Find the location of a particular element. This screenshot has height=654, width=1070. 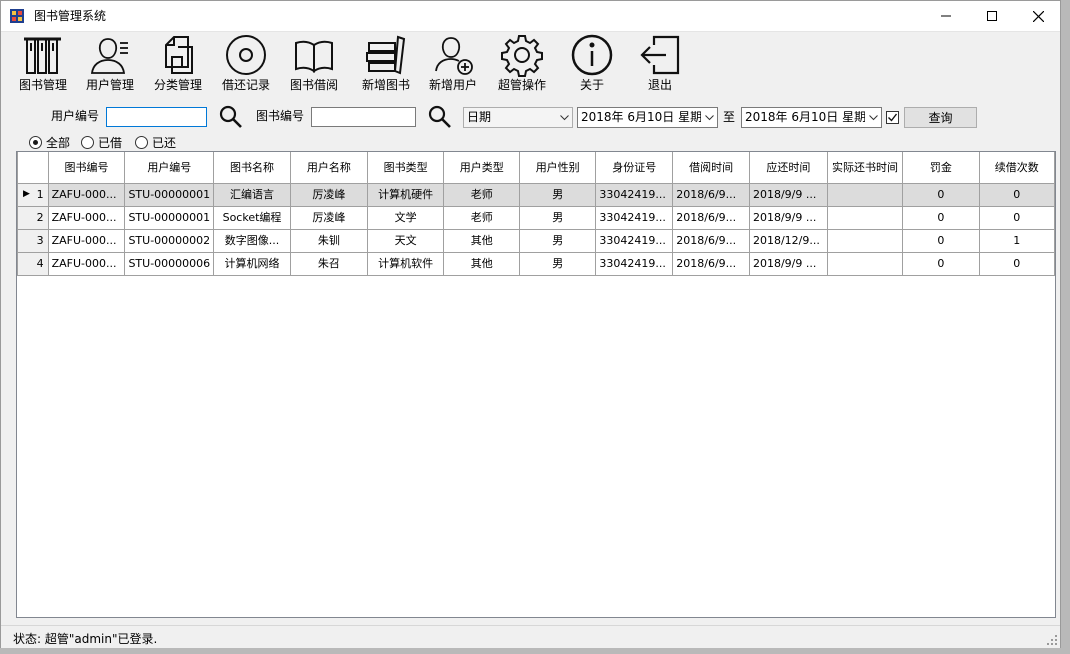

toolbar-book-borrow: 图书借阅 is located at coordinates (314, 63).